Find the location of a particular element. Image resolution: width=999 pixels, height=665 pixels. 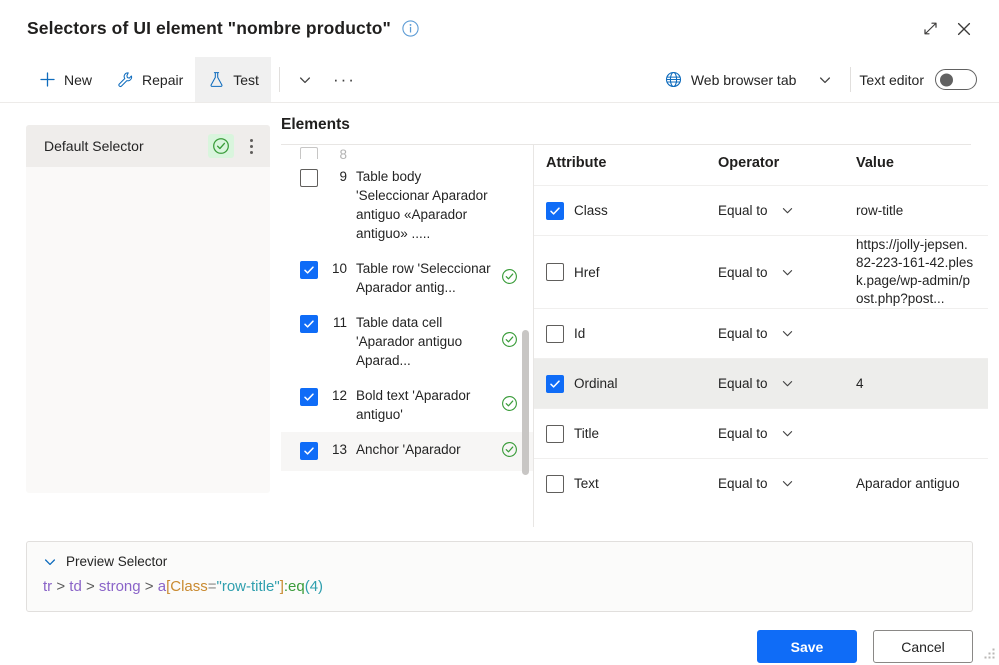

attribute-row: Id Equal to is located at coordinates (761, 333).